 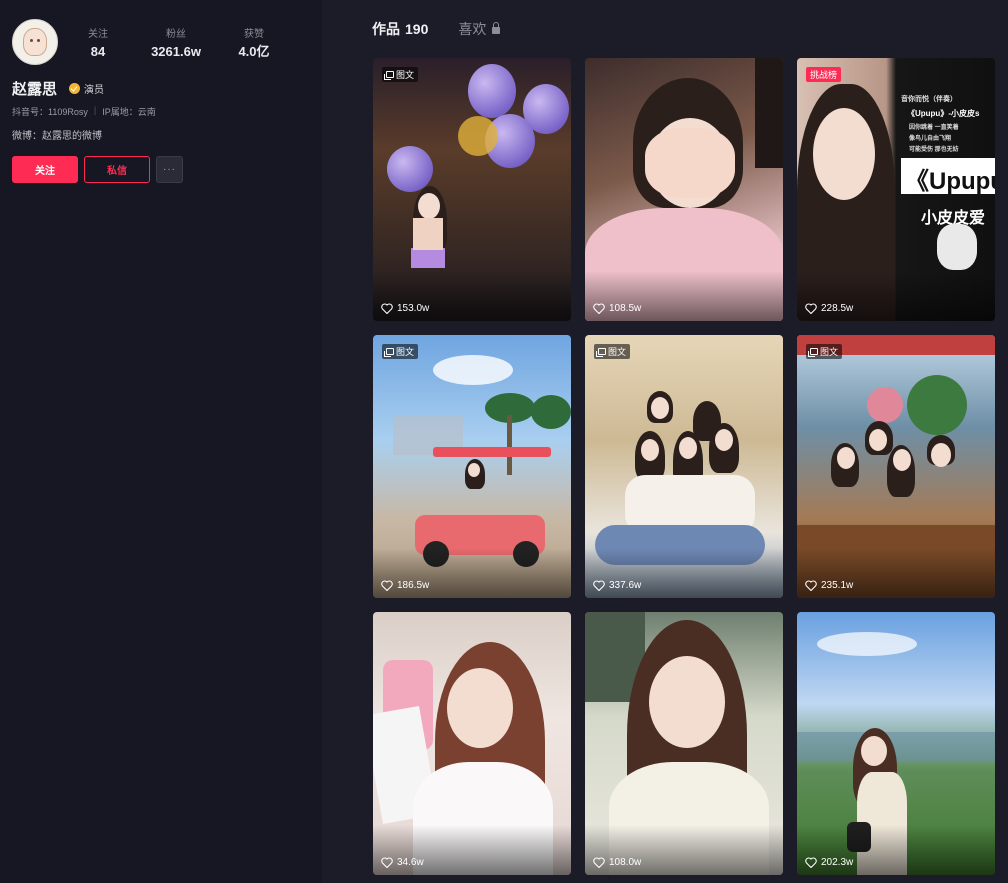 I want to click on ip-location: IP属地：云南, so click(x=129, y=112).